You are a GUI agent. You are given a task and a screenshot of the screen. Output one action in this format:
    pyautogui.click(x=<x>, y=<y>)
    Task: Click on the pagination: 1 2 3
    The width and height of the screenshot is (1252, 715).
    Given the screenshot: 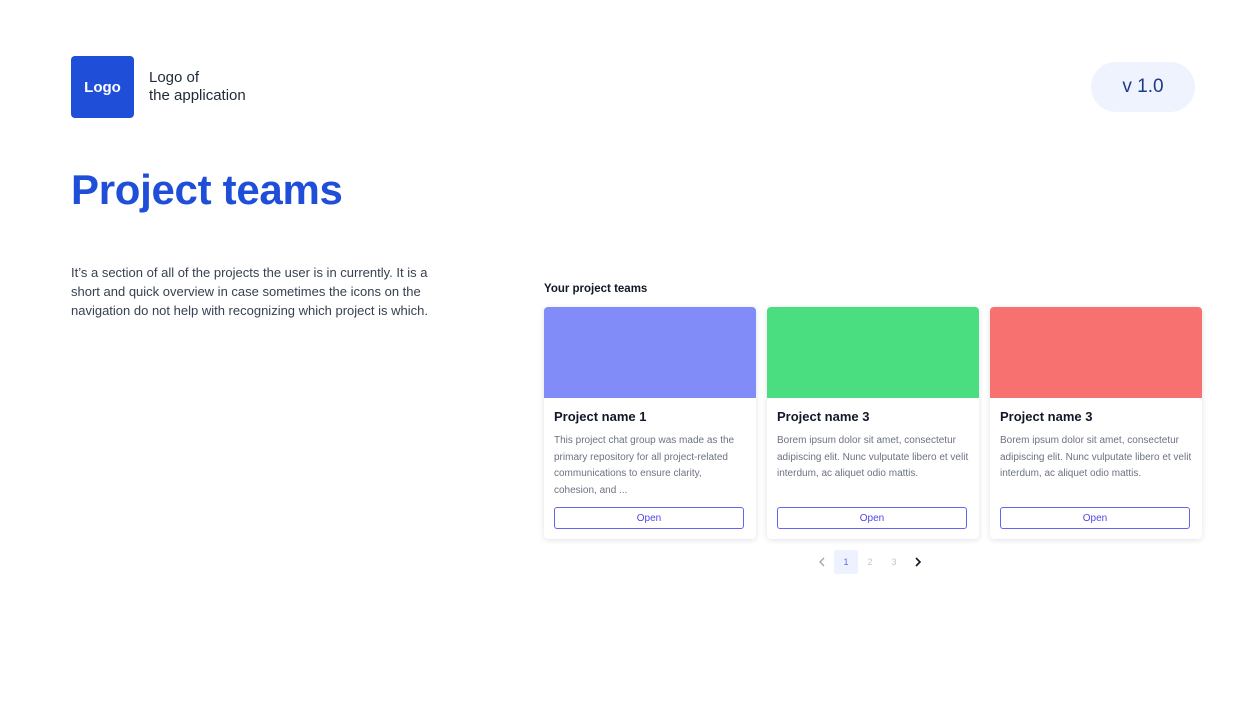 What is the action you would take?
    pyautogui.click(x=870, y=562)
    